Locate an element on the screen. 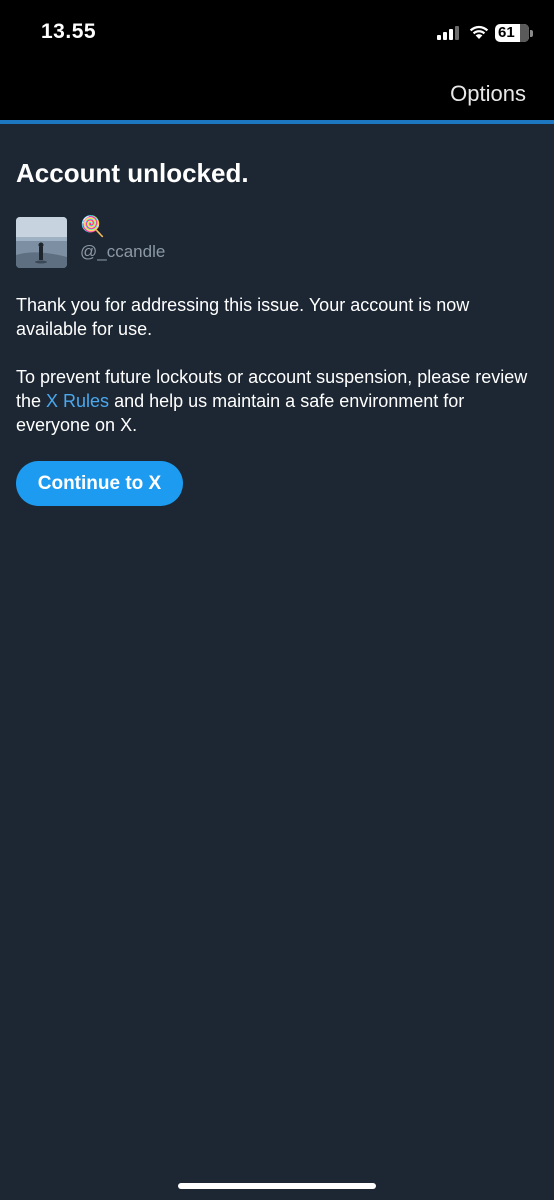  continue-button: Continue to X is located at coordinates (99, 483).